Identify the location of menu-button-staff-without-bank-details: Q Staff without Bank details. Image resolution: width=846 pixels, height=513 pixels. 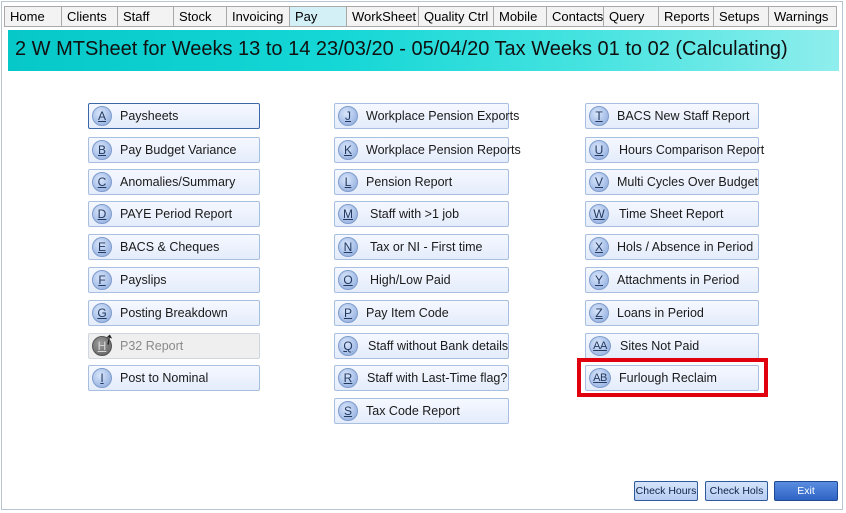
(421, 346).